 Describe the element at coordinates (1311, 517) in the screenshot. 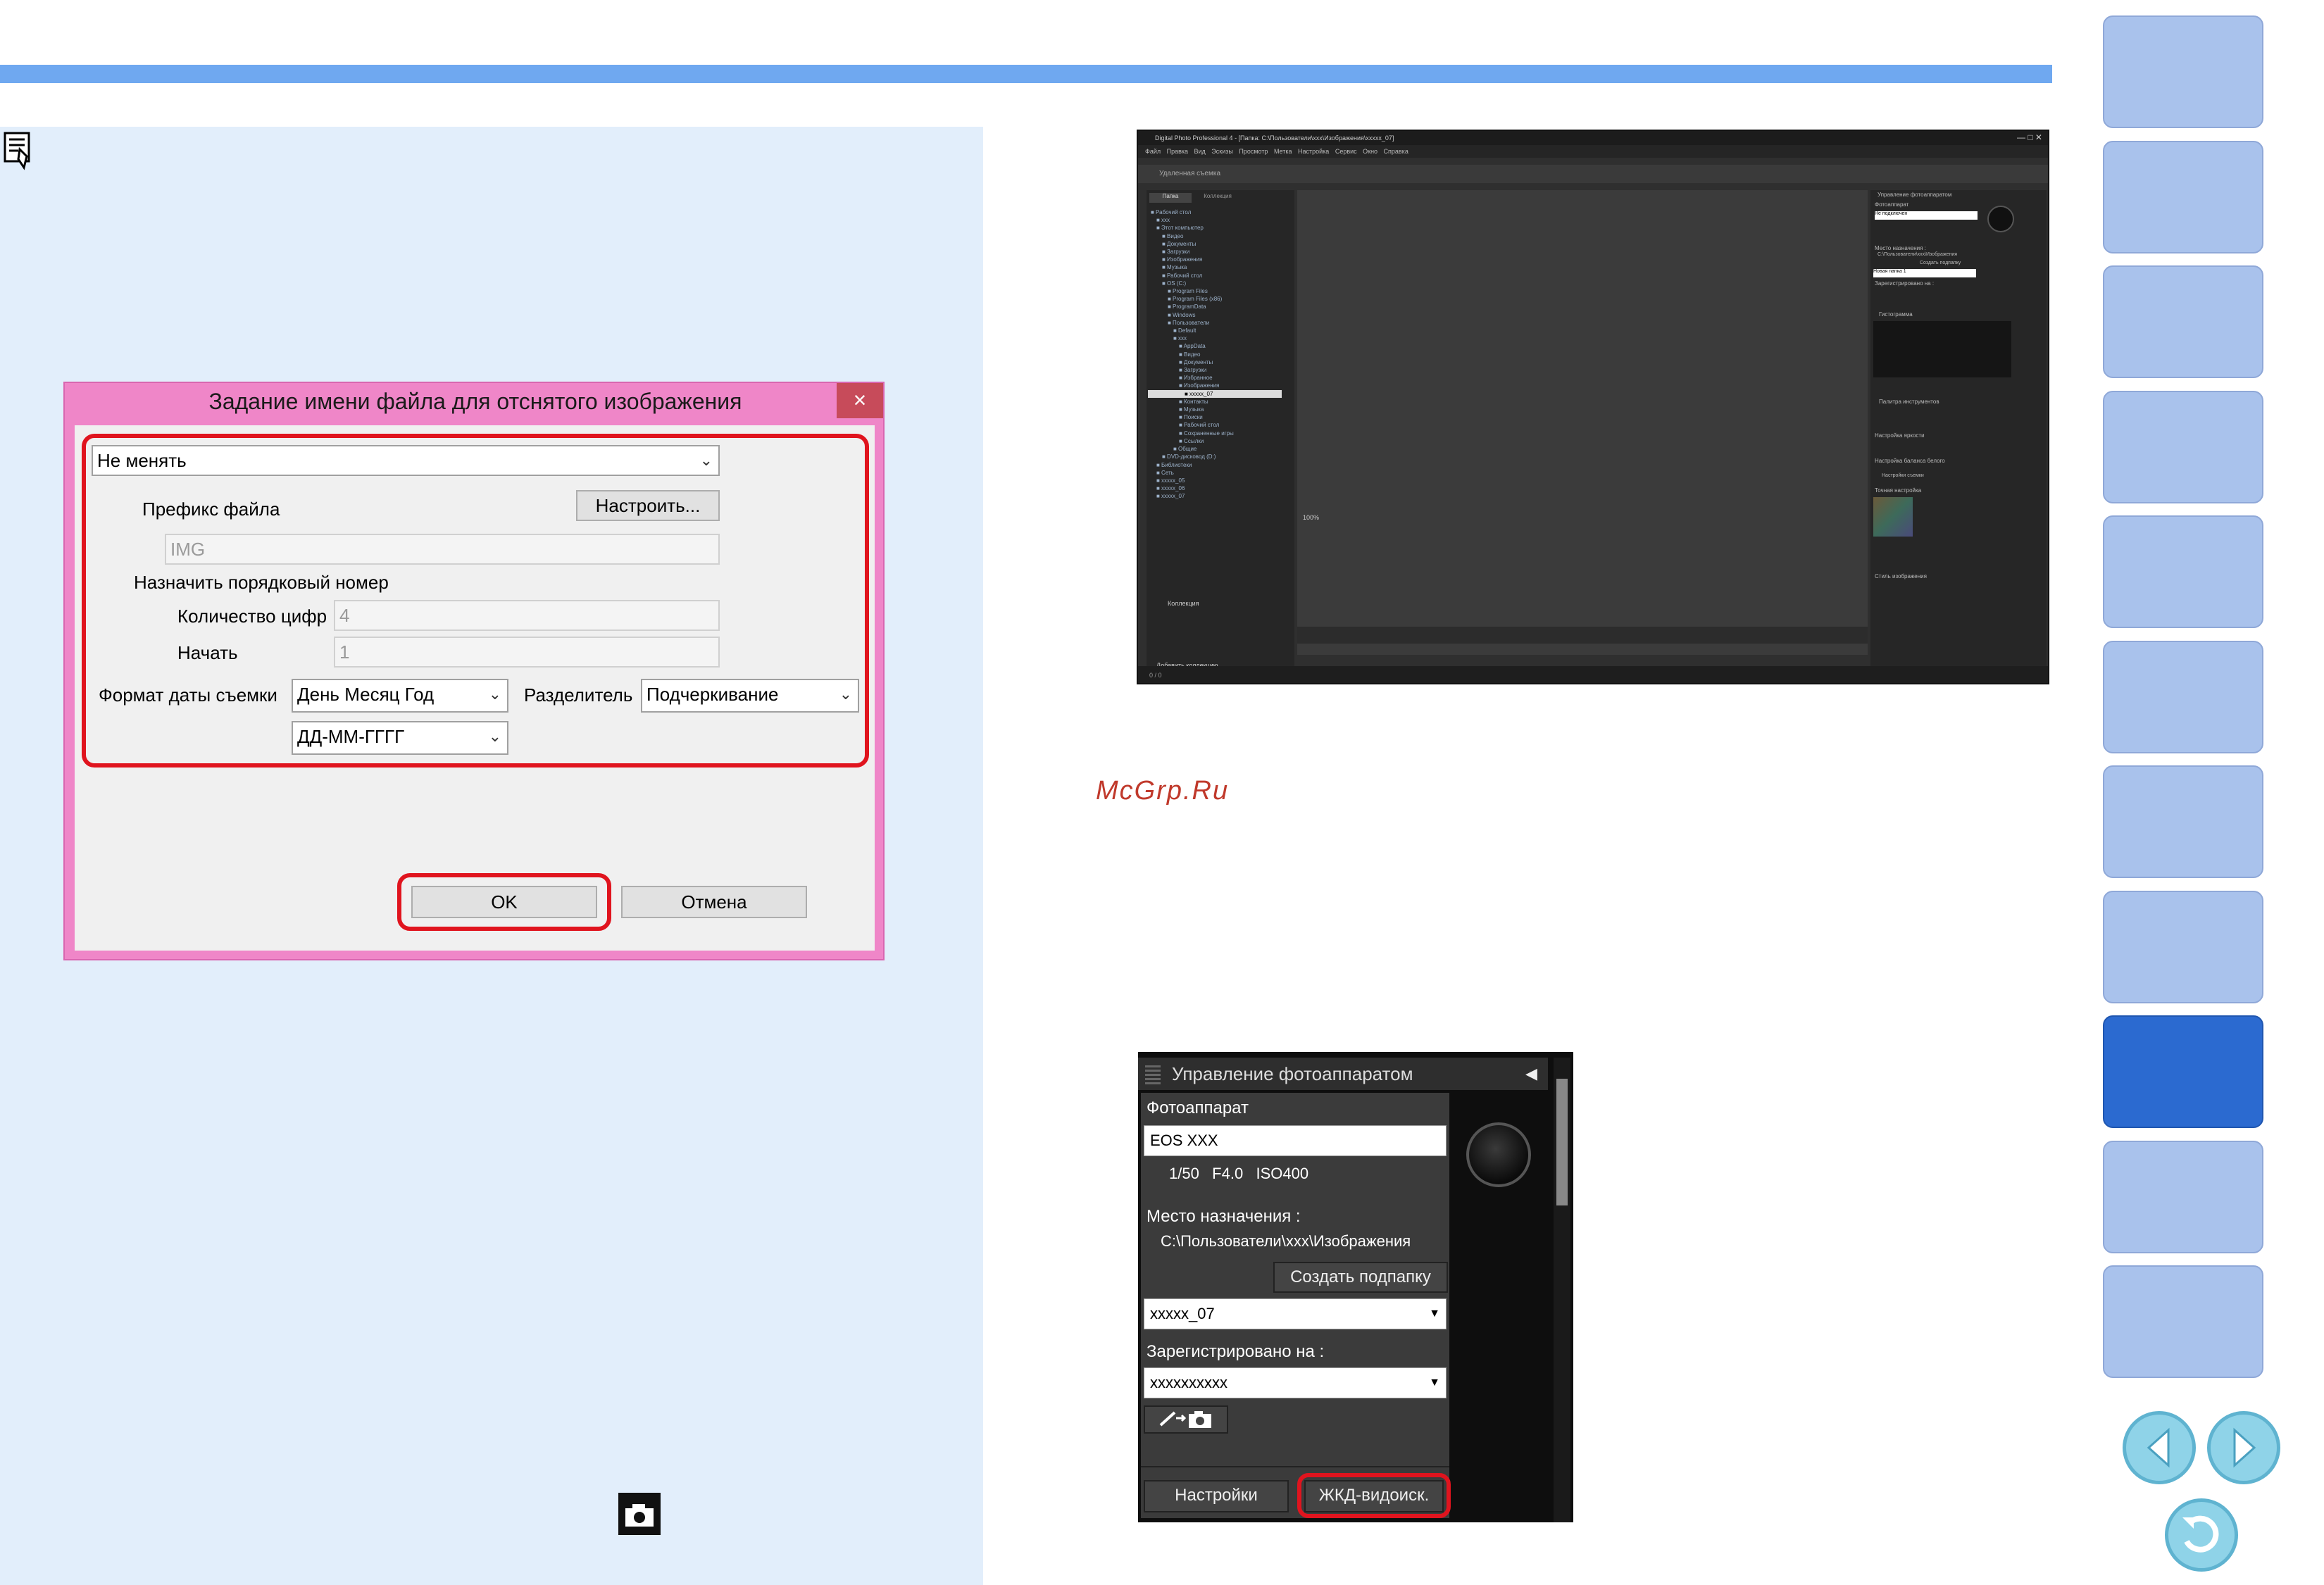

I see `zoom-readout: 100%` at that location.